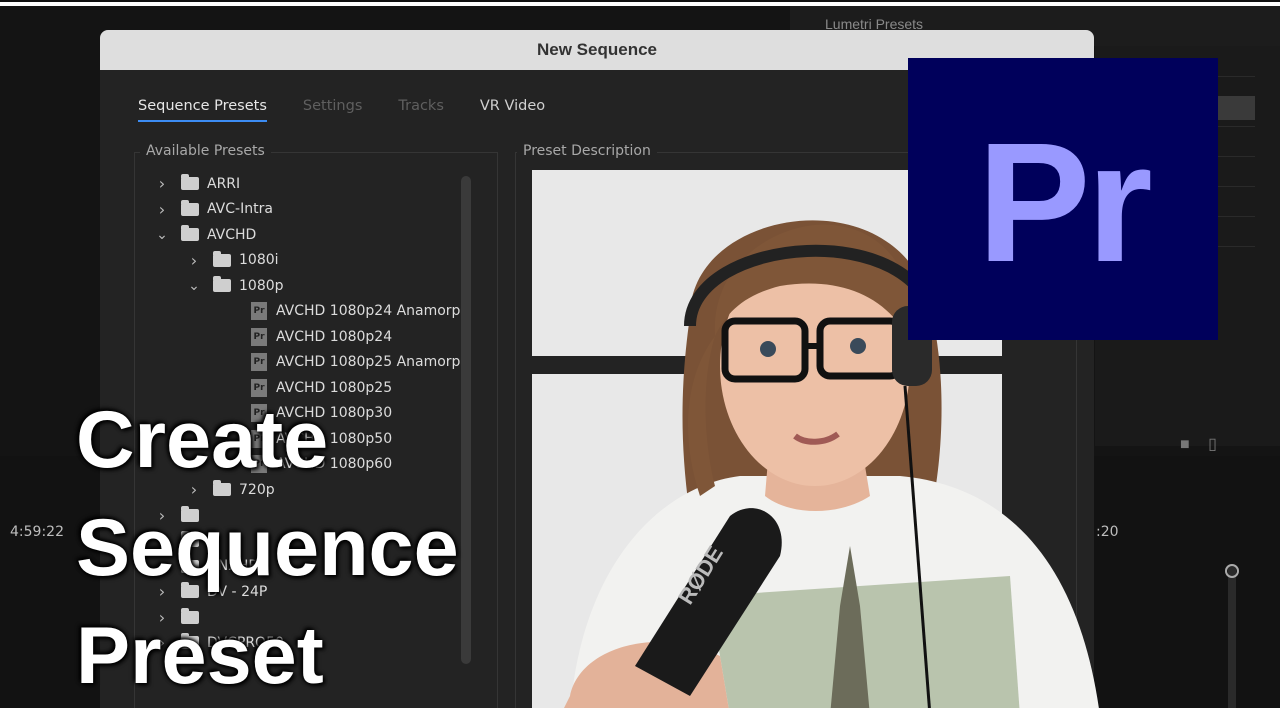 The width and height of the screenshot is (1280, 720). What do you see at coordinates (307, 209) in the screenshot?
I see `preset-folder: › AVC-Intra` at bounding box center [307, 209].